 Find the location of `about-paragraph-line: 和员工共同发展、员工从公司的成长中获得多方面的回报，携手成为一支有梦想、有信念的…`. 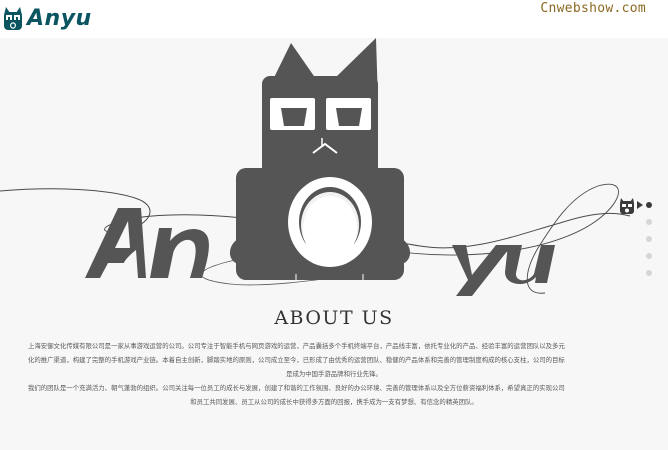

about-paragraph-line: 和员工共同发展、员工从公司的成长中获得多方面的回报，携手成为一支有梦想、有信念的… is located at coordinates (334, 402).